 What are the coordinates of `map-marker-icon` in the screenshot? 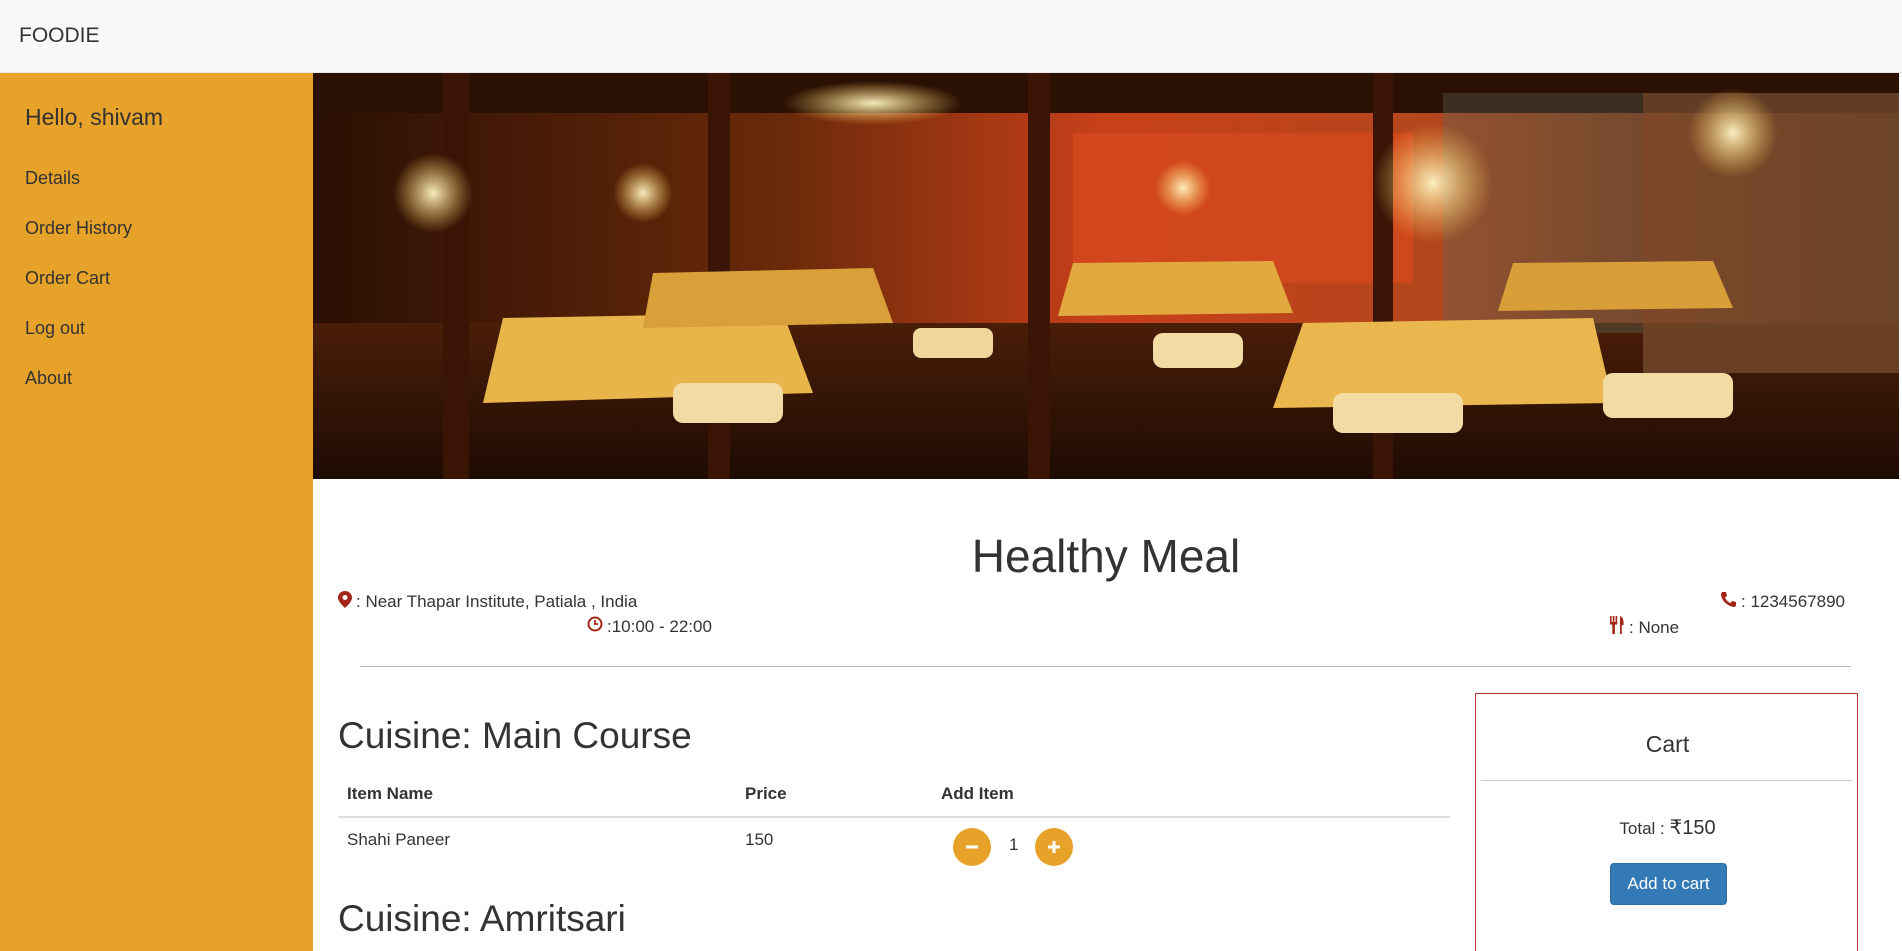 It's located at (347, 602).